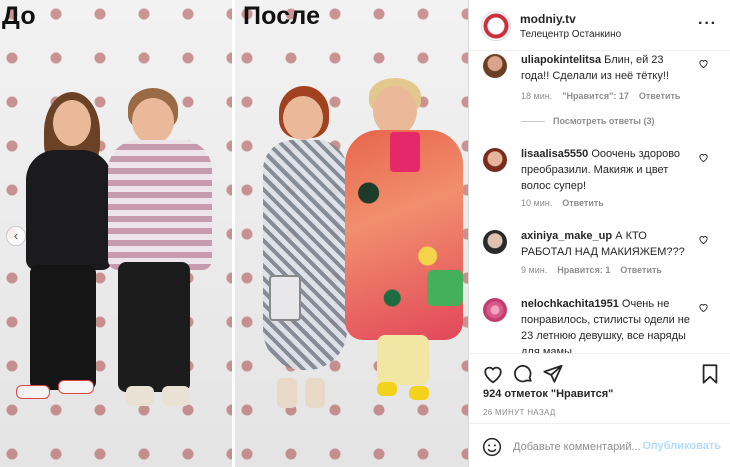  I want to click on post-actions: 924 отметок "Нравится" 26 МИНУТ НАЗАД, so click(599, 388).